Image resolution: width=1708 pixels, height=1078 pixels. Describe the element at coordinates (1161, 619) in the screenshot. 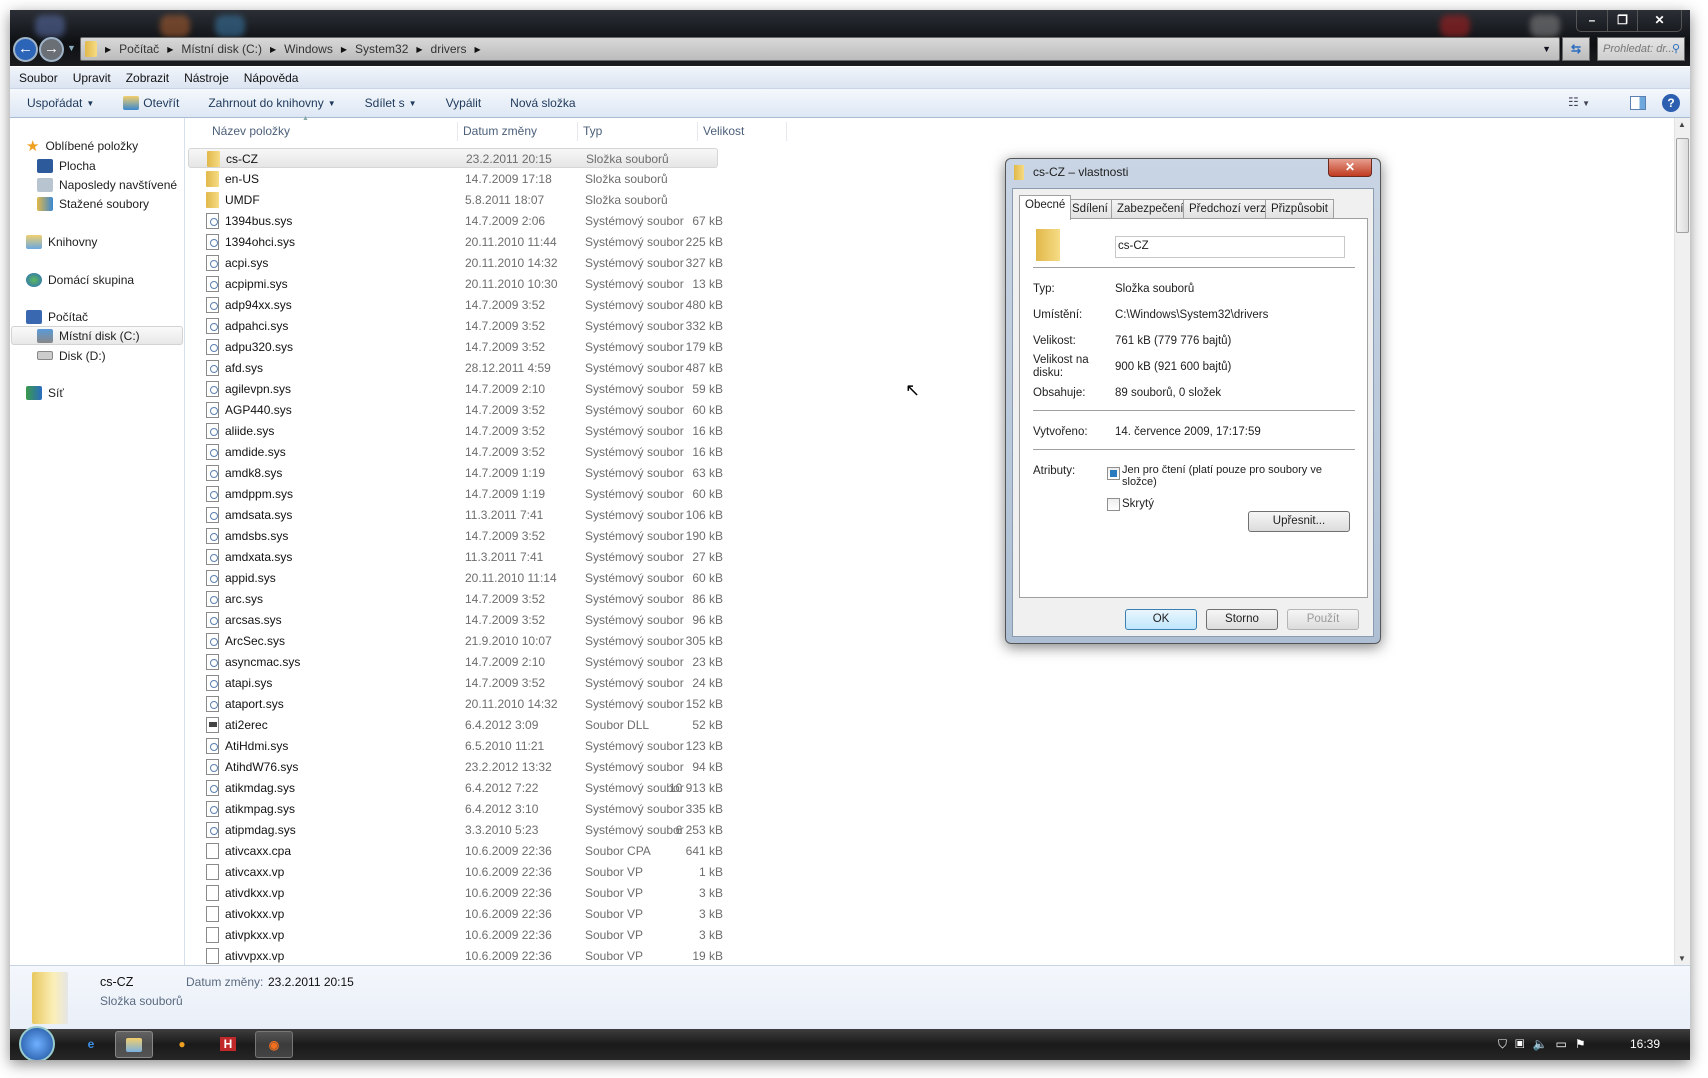

I see `ok-button: OK` at that location.